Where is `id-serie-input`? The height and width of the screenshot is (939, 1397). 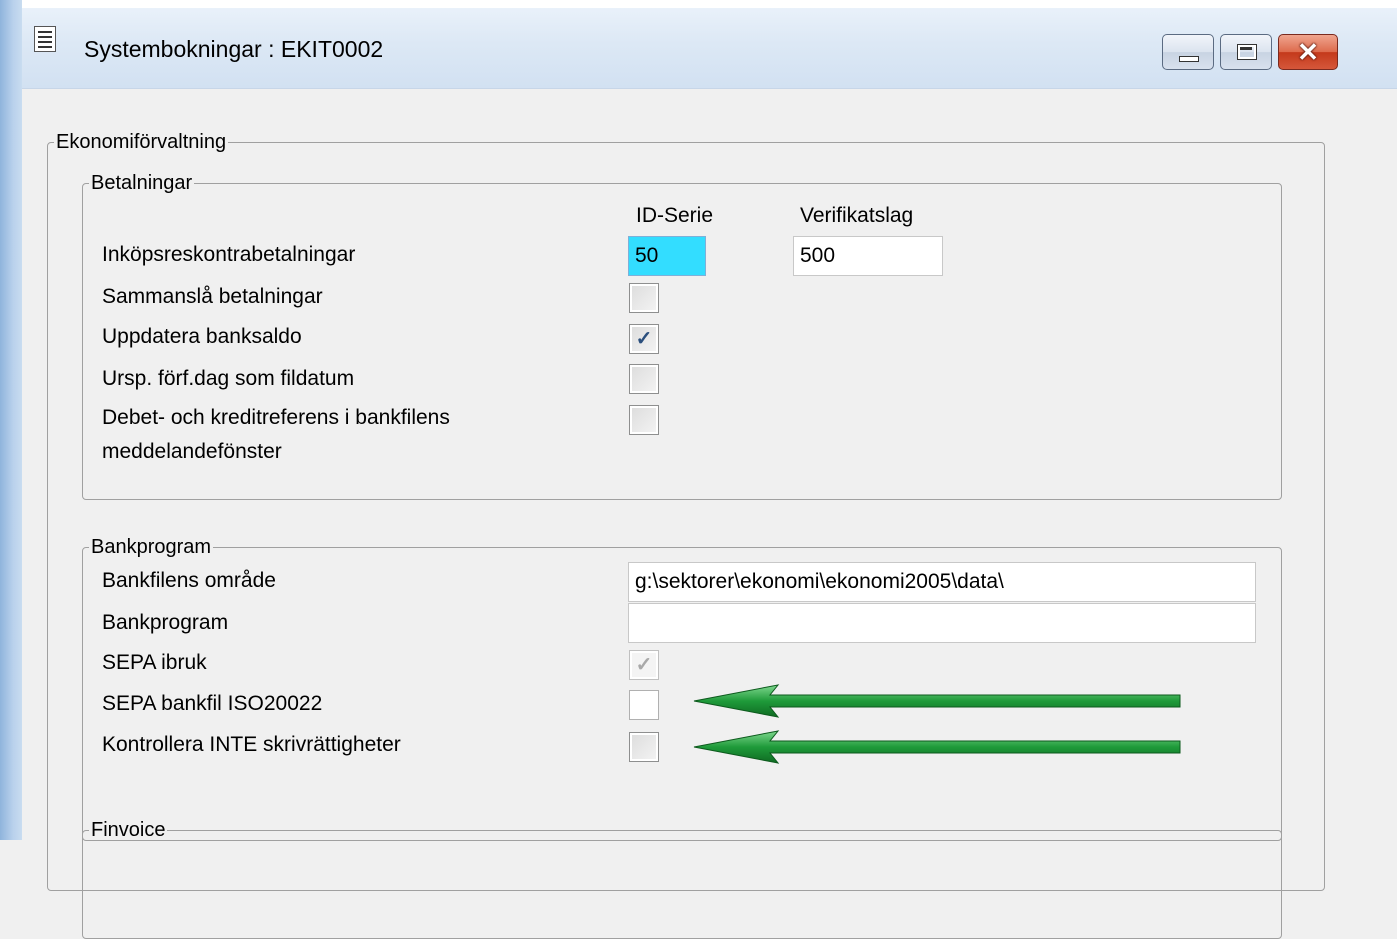 id-serie-input is located at coordinates (667, 256).